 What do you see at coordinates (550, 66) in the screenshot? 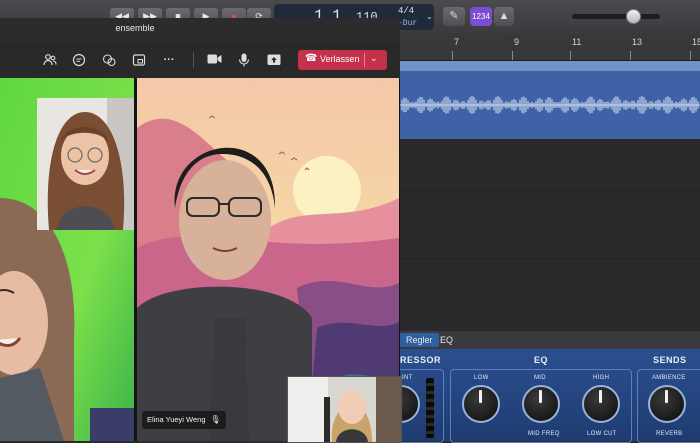
I see `audio-region-header` at bounding box center [550, 66].